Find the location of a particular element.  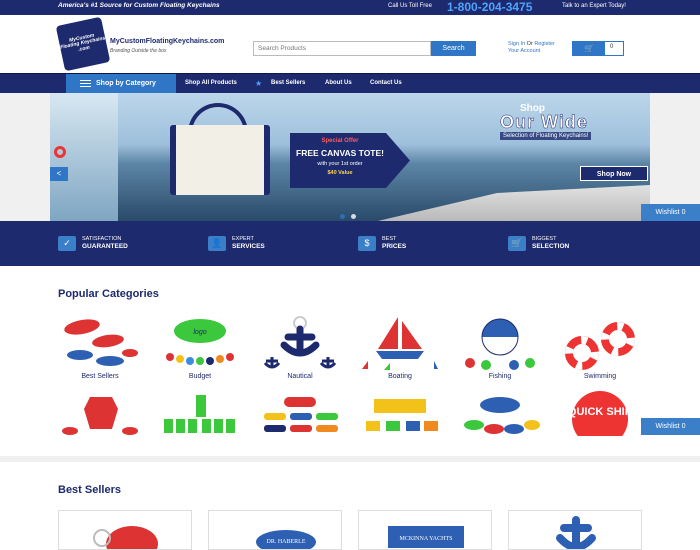

our-wide-word: Our Wide is located at coordinates (544, 122).